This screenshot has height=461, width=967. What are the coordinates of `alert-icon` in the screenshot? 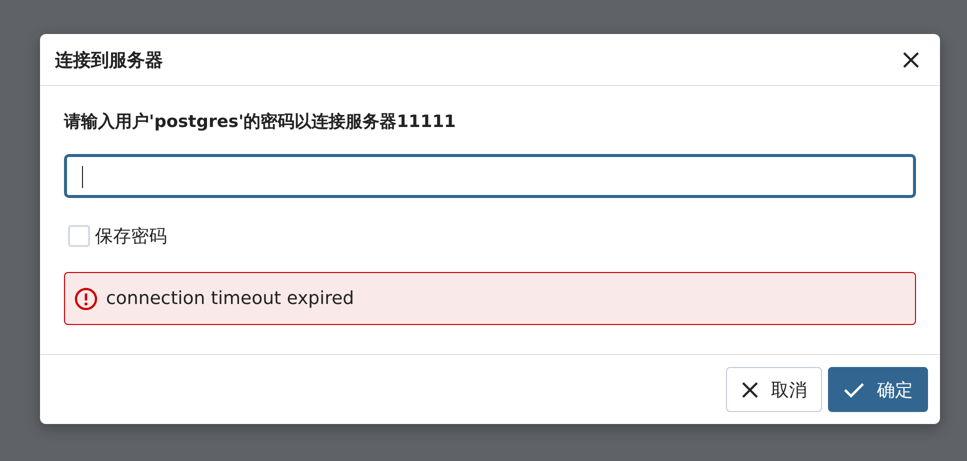 It's located at (86, 298).